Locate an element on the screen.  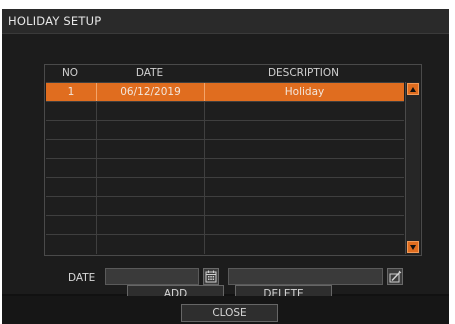
description-input is located at coordinates (305, 276).